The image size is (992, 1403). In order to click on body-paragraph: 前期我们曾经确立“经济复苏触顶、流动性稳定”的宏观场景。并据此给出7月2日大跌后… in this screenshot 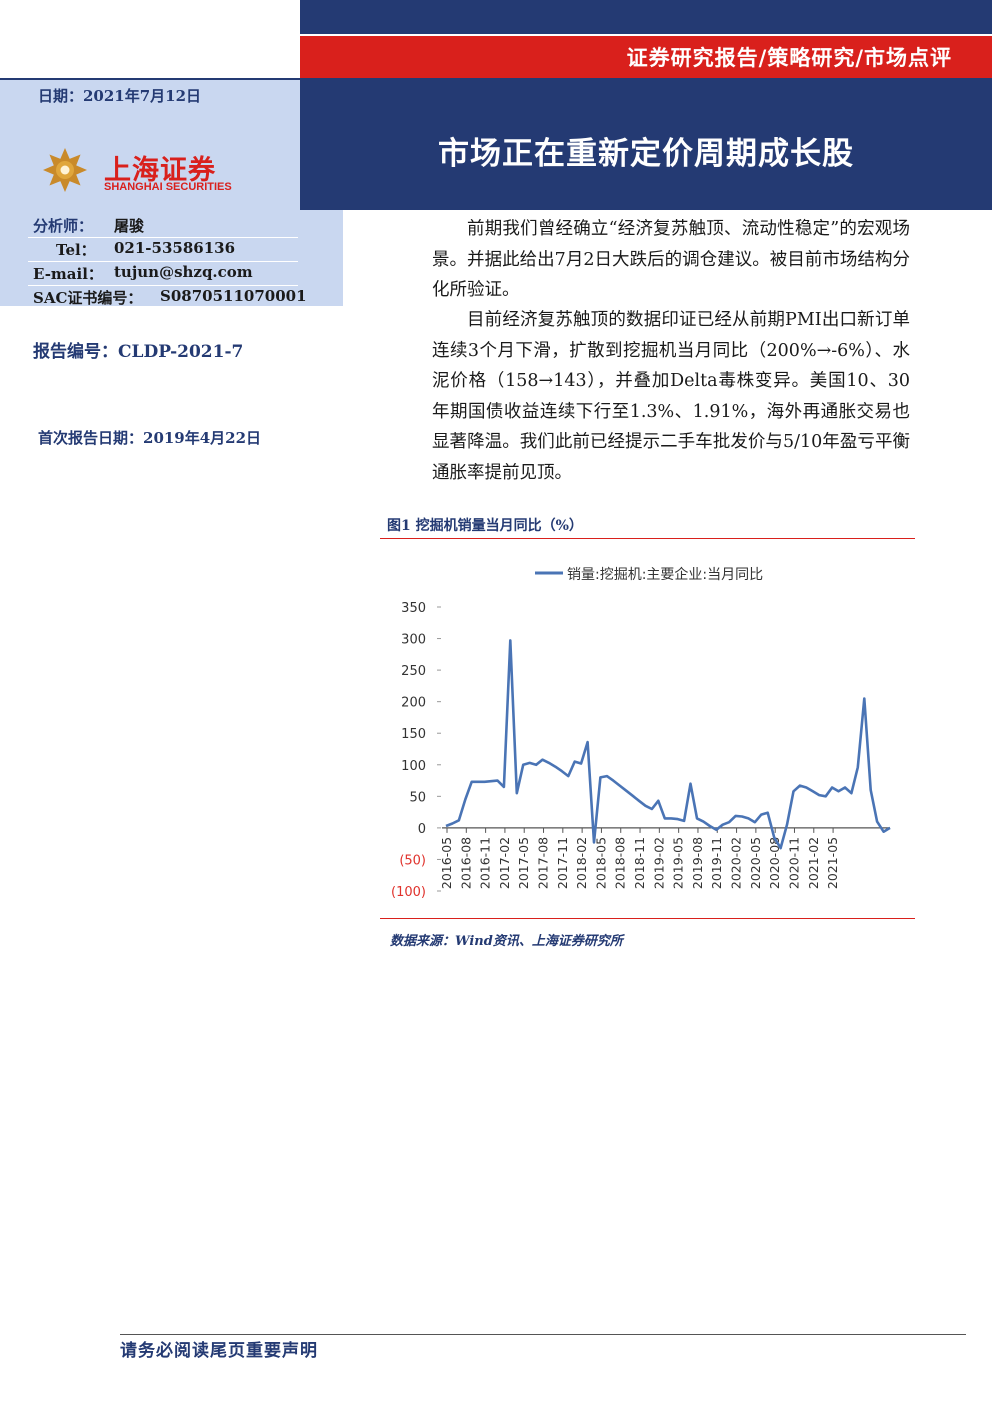, I will do `click(671, 259)`.